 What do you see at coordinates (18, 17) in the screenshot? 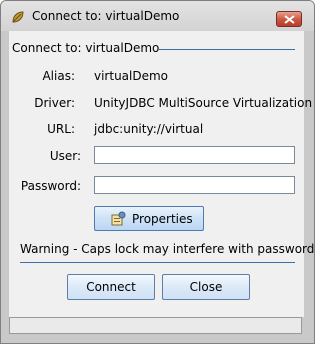
I see `leaf-icon` at bounding box center [18, 17].